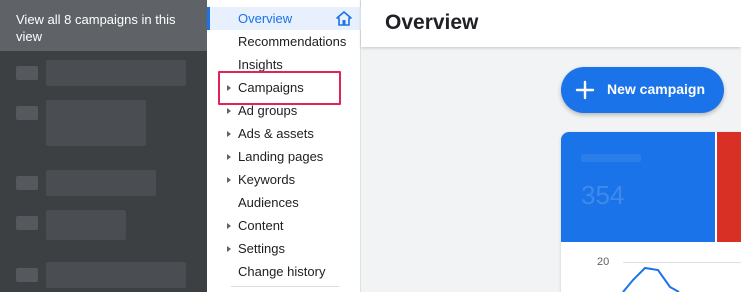  I want to click on nav-item-keywords: Keywords, so click(284, 179).